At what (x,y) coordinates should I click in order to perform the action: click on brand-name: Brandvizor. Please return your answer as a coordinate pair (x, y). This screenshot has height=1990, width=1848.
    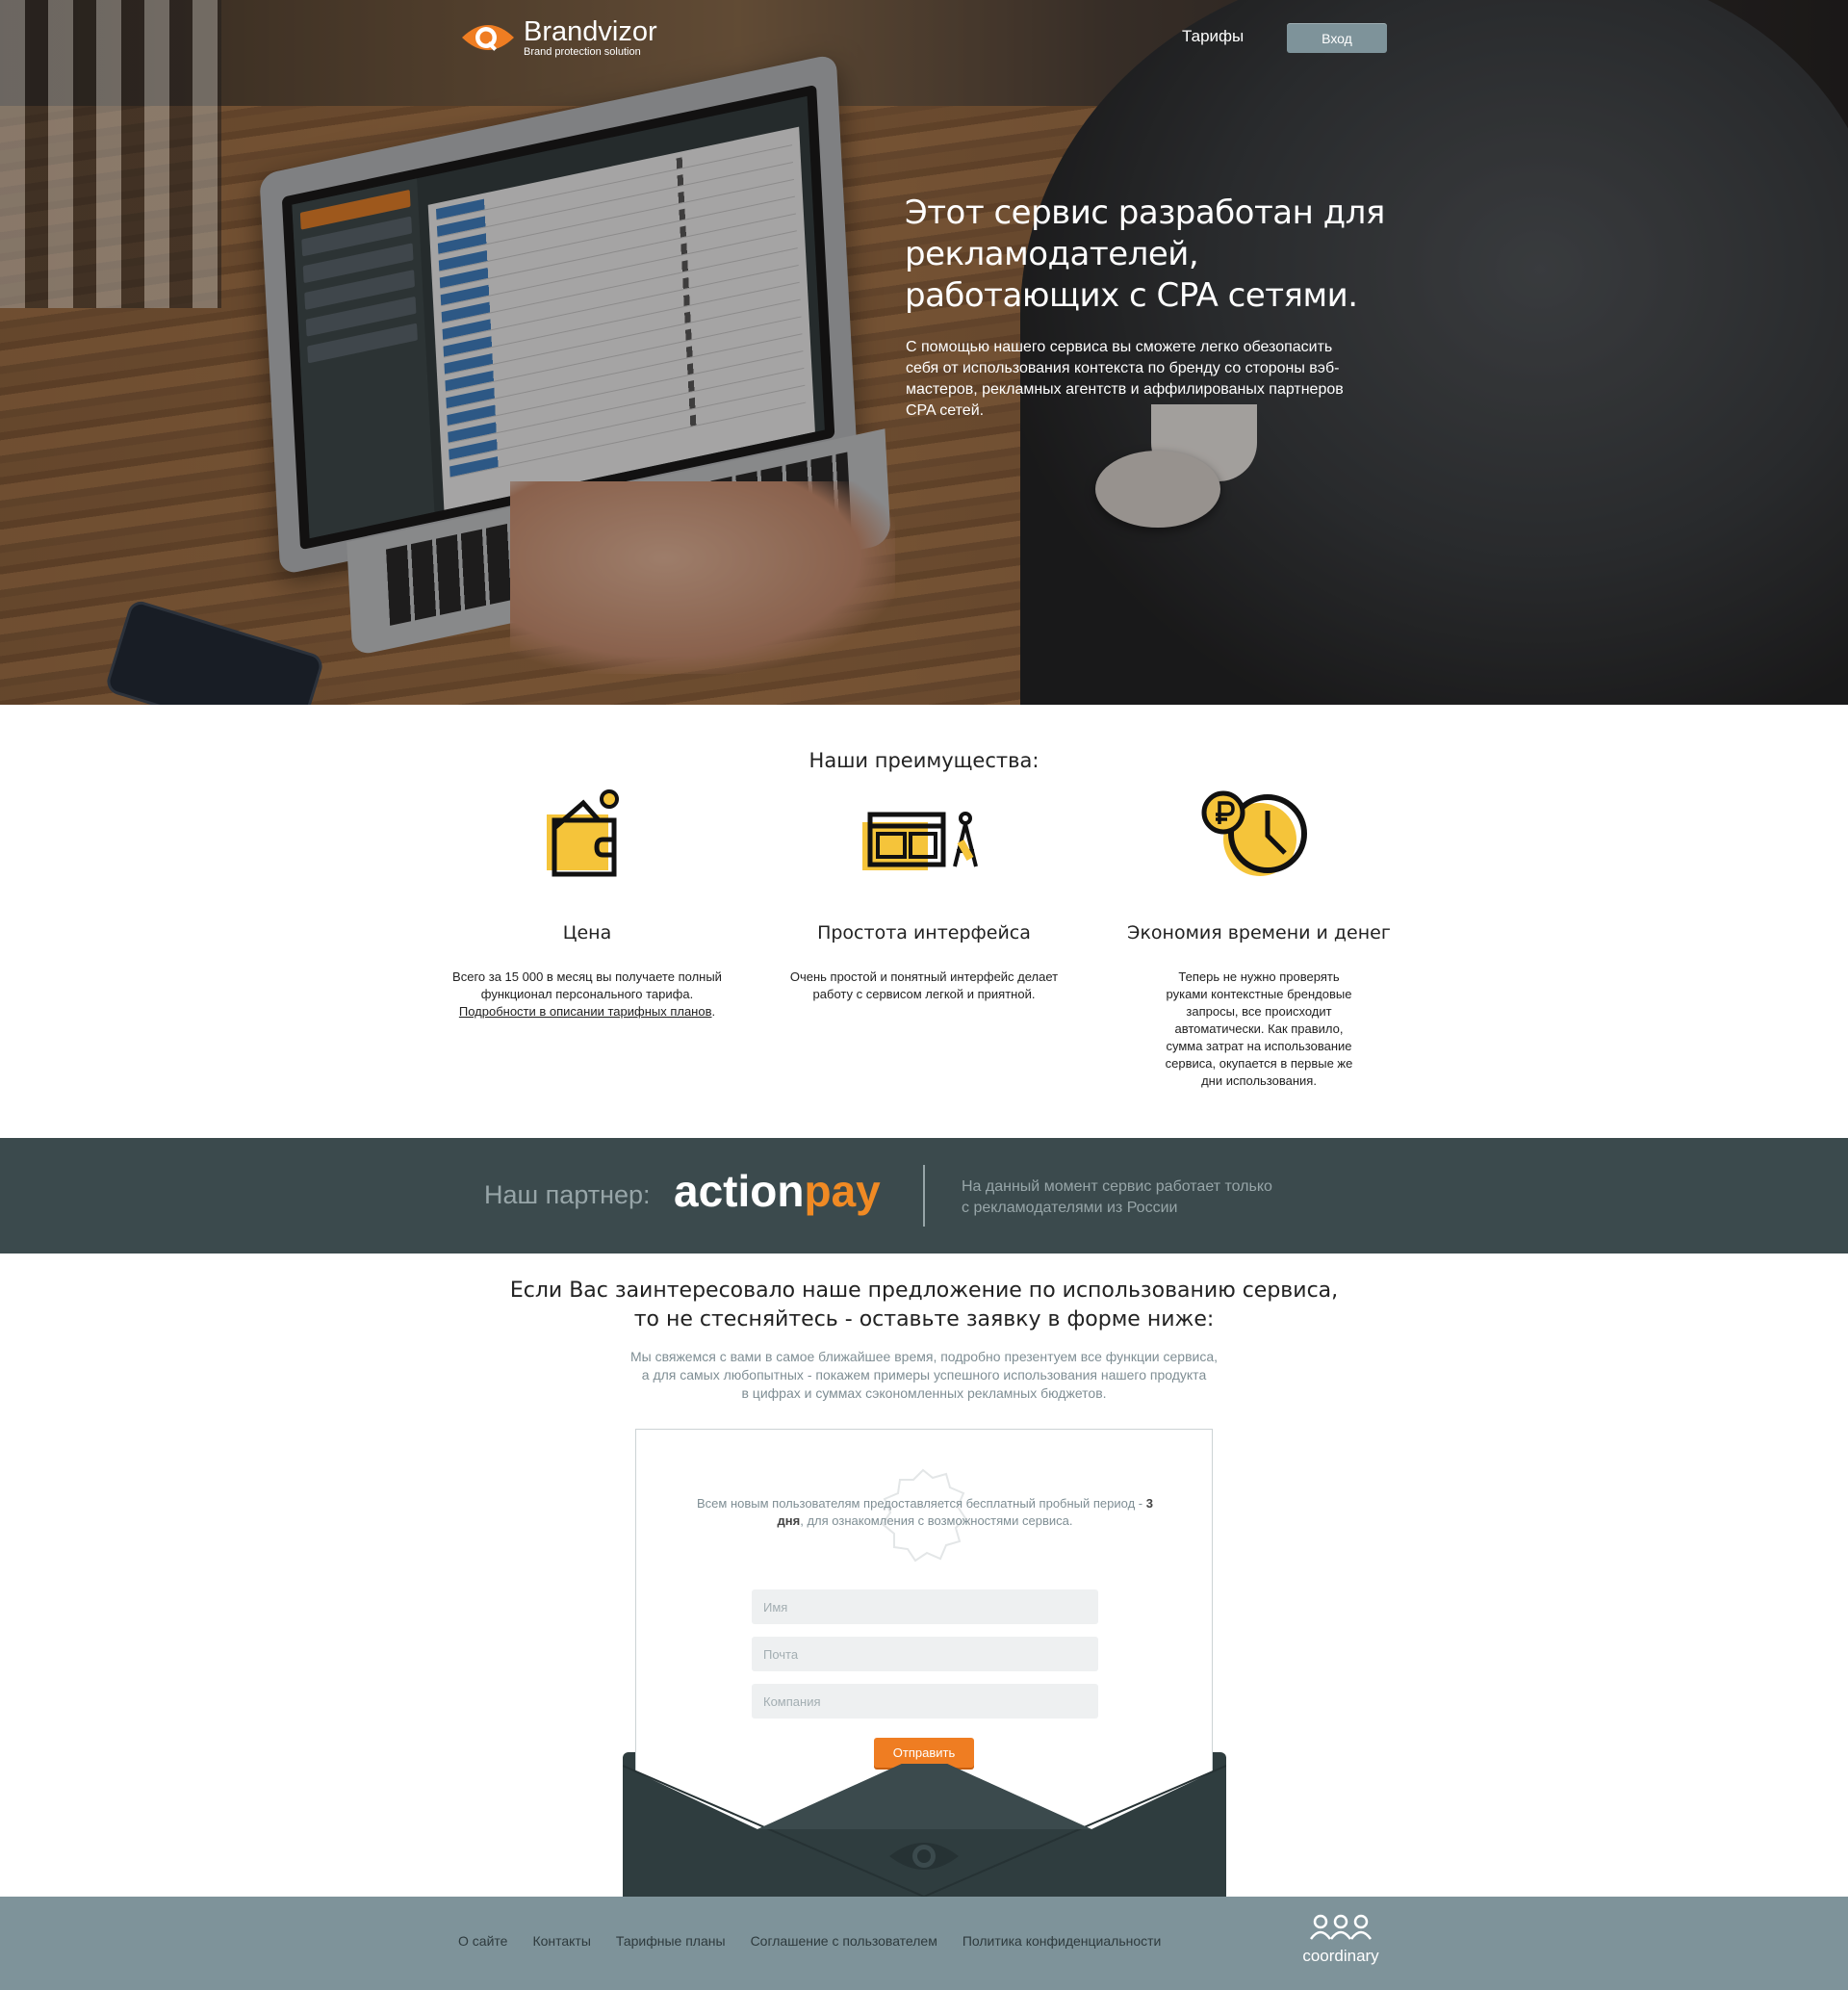
    Looking at the image, I should click on (590, 31).